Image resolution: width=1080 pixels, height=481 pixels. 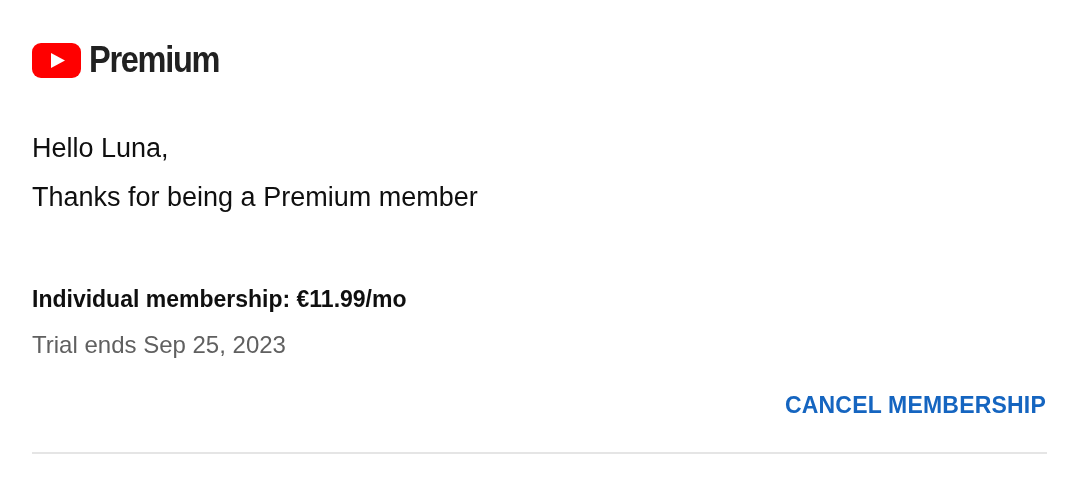 What do you see at coordinates (219, 299) in the screenshot?
I see `membership-plan: Individual membership: €11.99/mo` at bounding box center [219, 299].